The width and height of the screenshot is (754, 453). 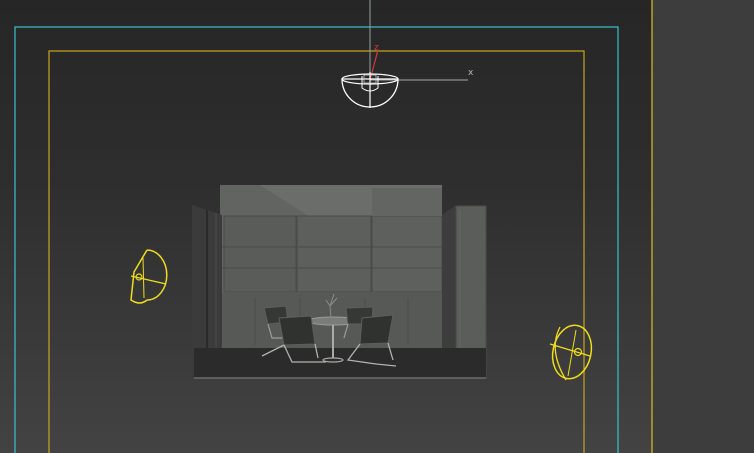 I want to click on spotlight-right-icon, so click(x=572, y=352).